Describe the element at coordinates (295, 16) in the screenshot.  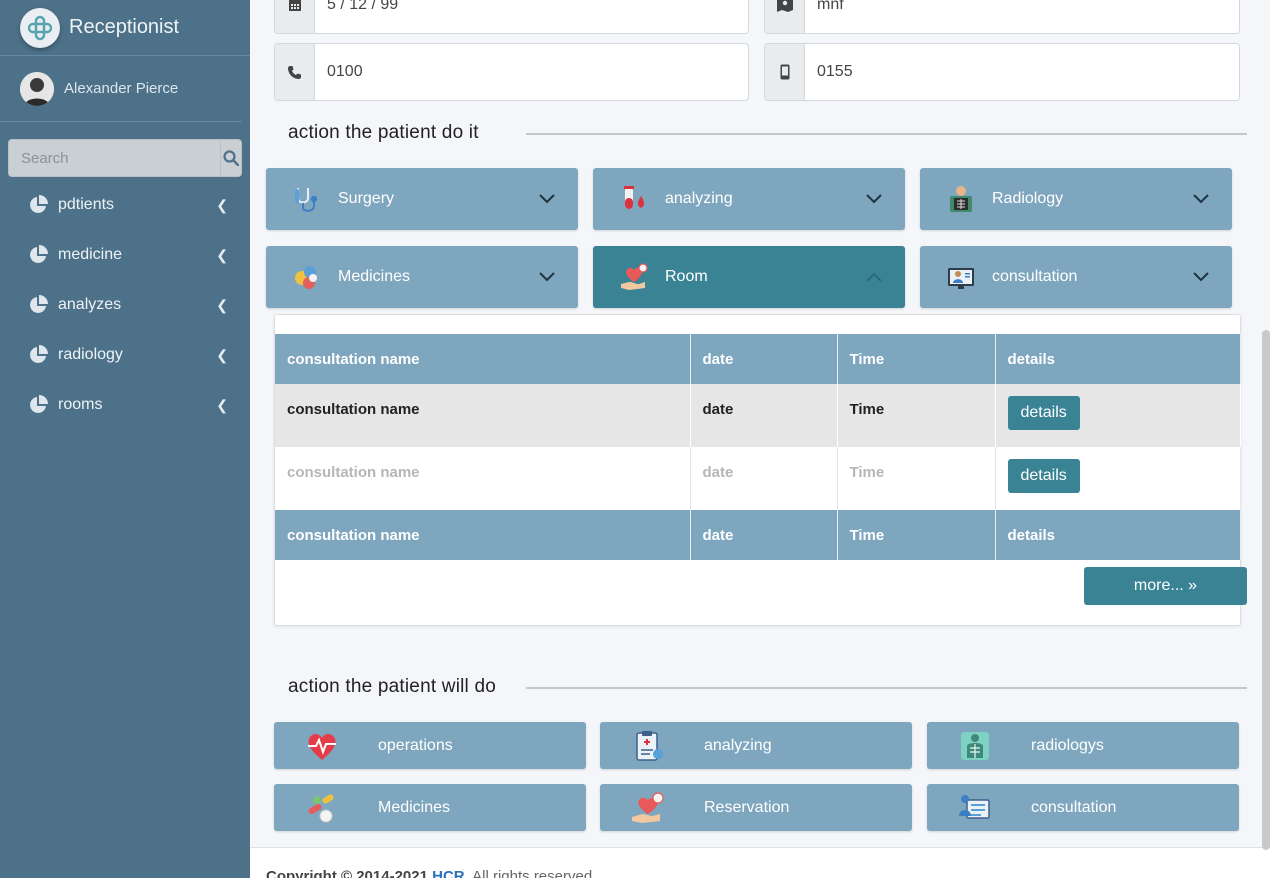
I see `calendar-icon` at that location.